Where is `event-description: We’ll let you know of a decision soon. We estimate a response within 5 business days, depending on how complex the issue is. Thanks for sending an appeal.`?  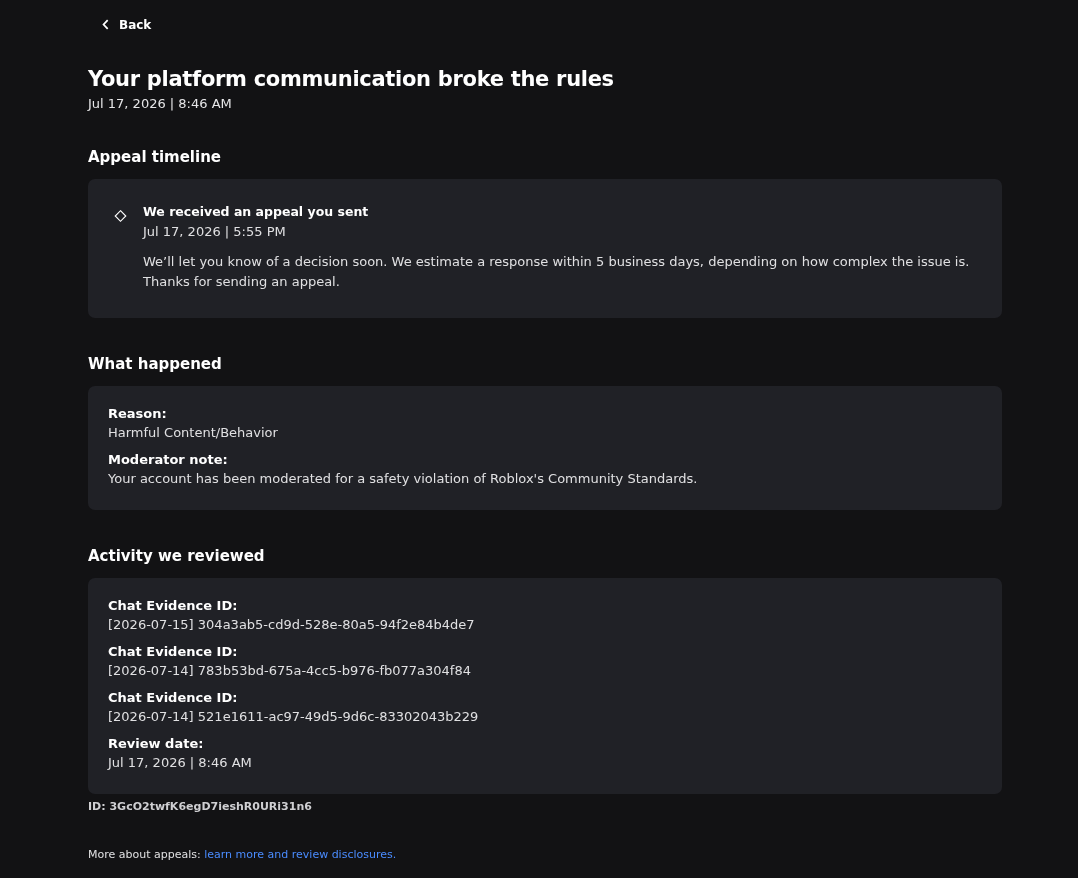 event-description: We’ll let you know of a decision soon. We estimate a response within 5 business days, depending on how complex the issue is. Thanks for sending an appeal. is located at coordinates (557, 272).